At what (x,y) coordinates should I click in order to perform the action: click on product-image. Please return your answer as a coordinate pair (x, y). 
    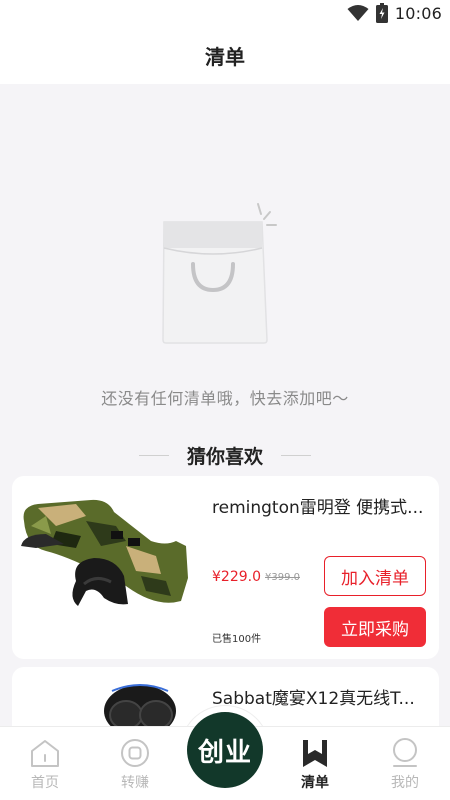
    Looking at the image, I should click on (111, 568).